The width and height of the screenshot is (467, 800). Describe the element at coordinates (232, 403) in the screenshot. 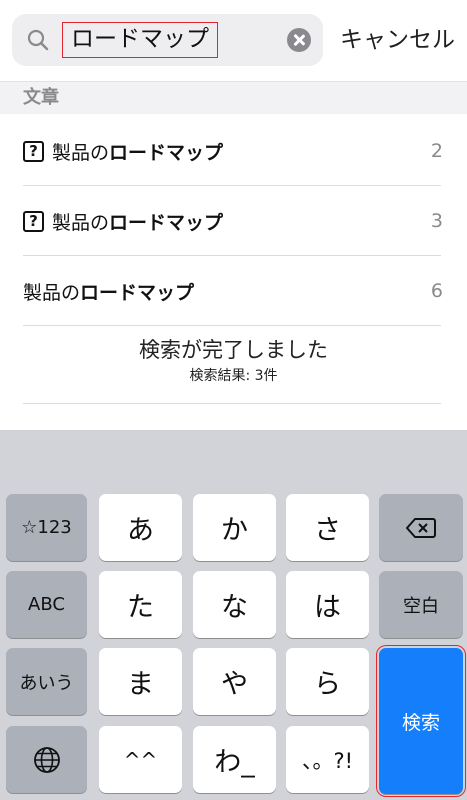

I see `status-divider` at that location.